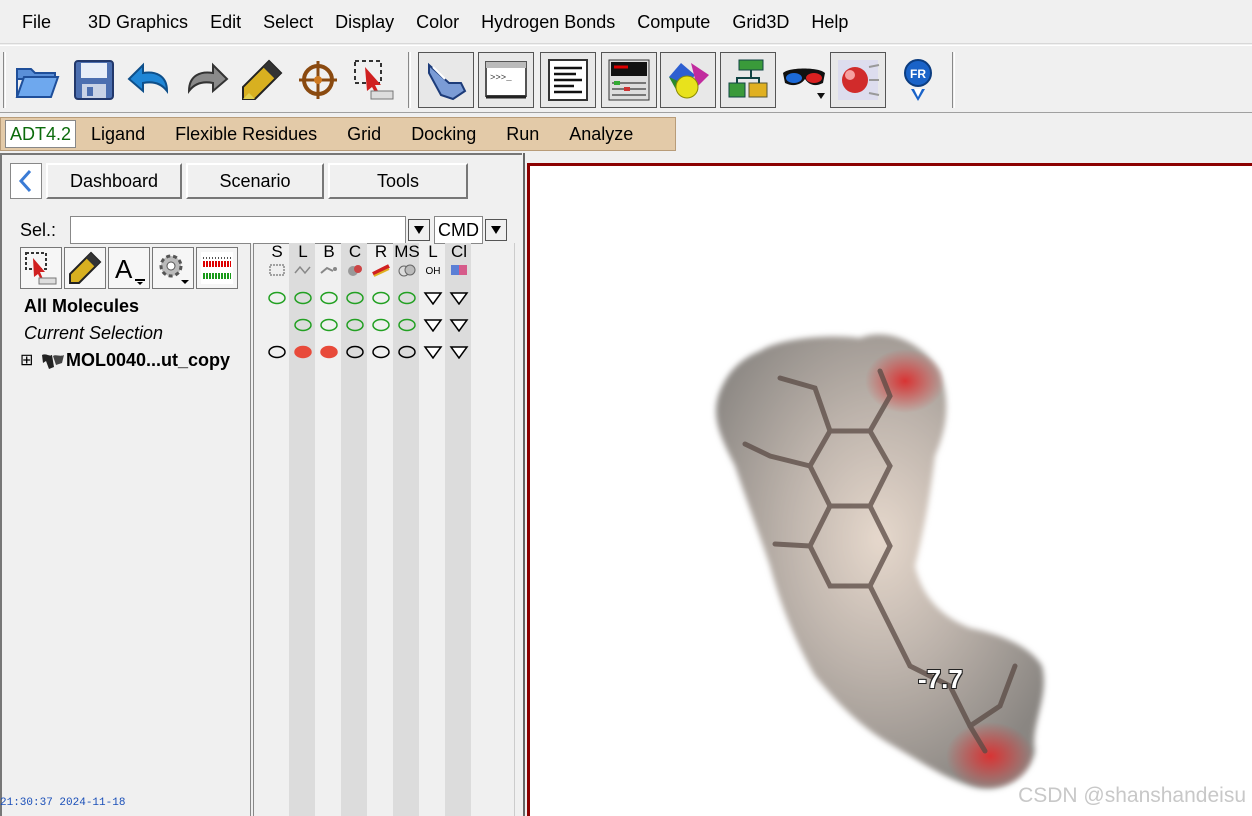 Image resolution: width=1252 pixels, height=816 pixels. I want to click on adt-tab-docking: Docking, so click(443, 134).